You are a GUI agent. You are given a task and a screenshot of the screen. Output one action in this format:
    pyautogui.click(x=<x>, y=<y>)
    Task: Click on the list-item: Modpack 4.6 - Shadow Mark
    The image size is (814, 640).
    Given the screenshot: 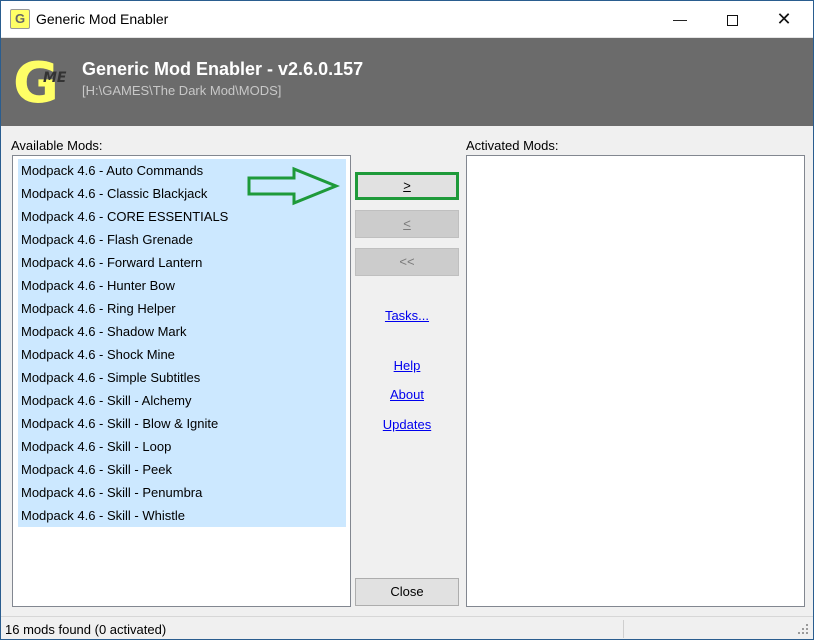 What is the action you would take?
    pyautogui.click(x=182, y=331)
    